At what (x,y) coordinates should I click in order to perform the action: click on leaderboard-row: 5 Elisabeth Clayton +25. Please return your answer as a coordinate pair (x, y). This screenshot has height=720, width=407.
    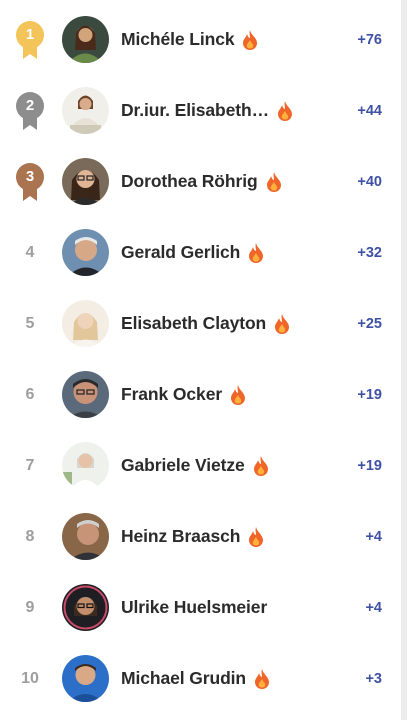
    Looking at the image, I should click on (198, 323).